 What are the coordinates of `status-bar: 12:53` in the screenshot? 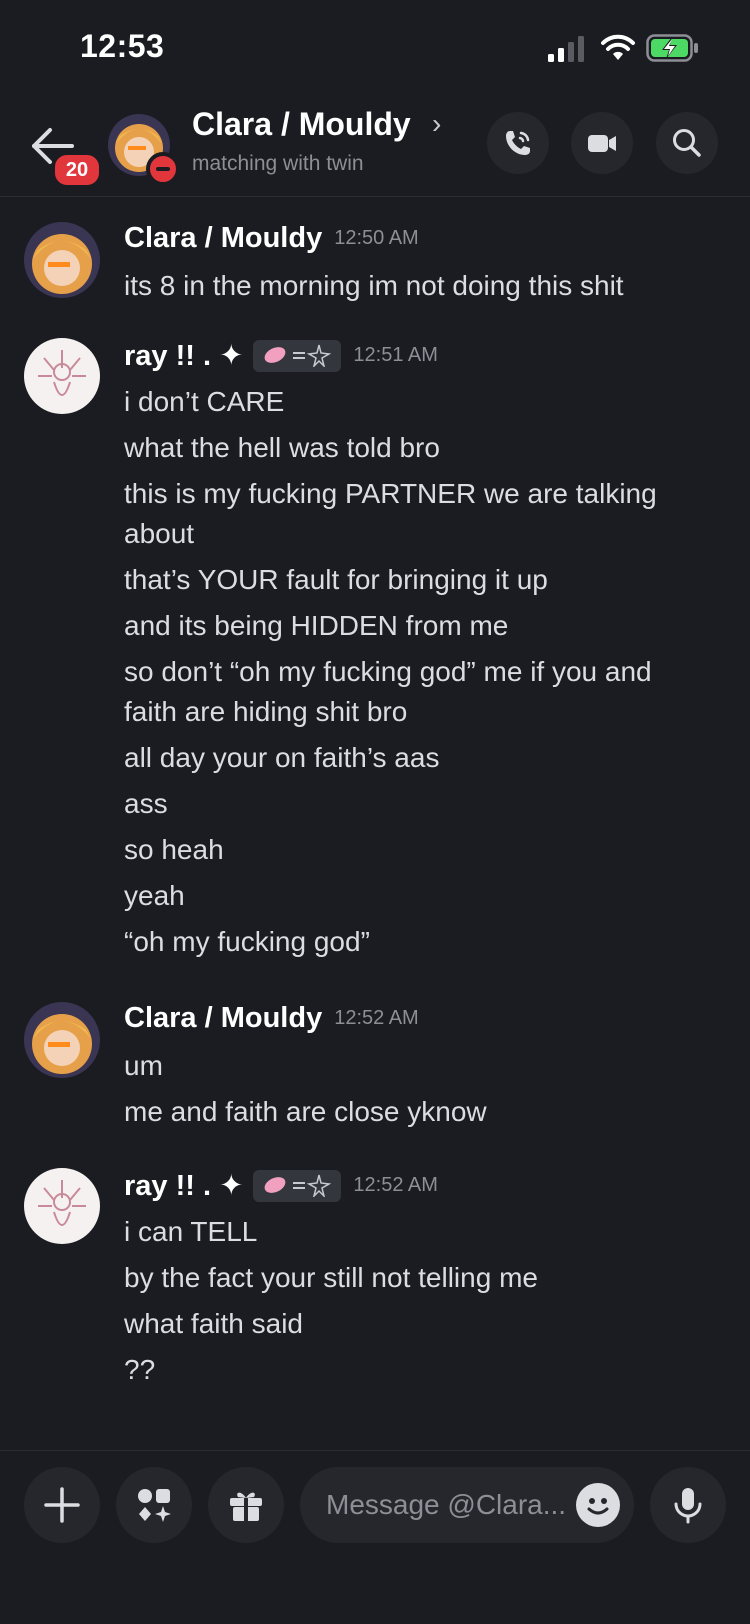 It's located at (375, 50).